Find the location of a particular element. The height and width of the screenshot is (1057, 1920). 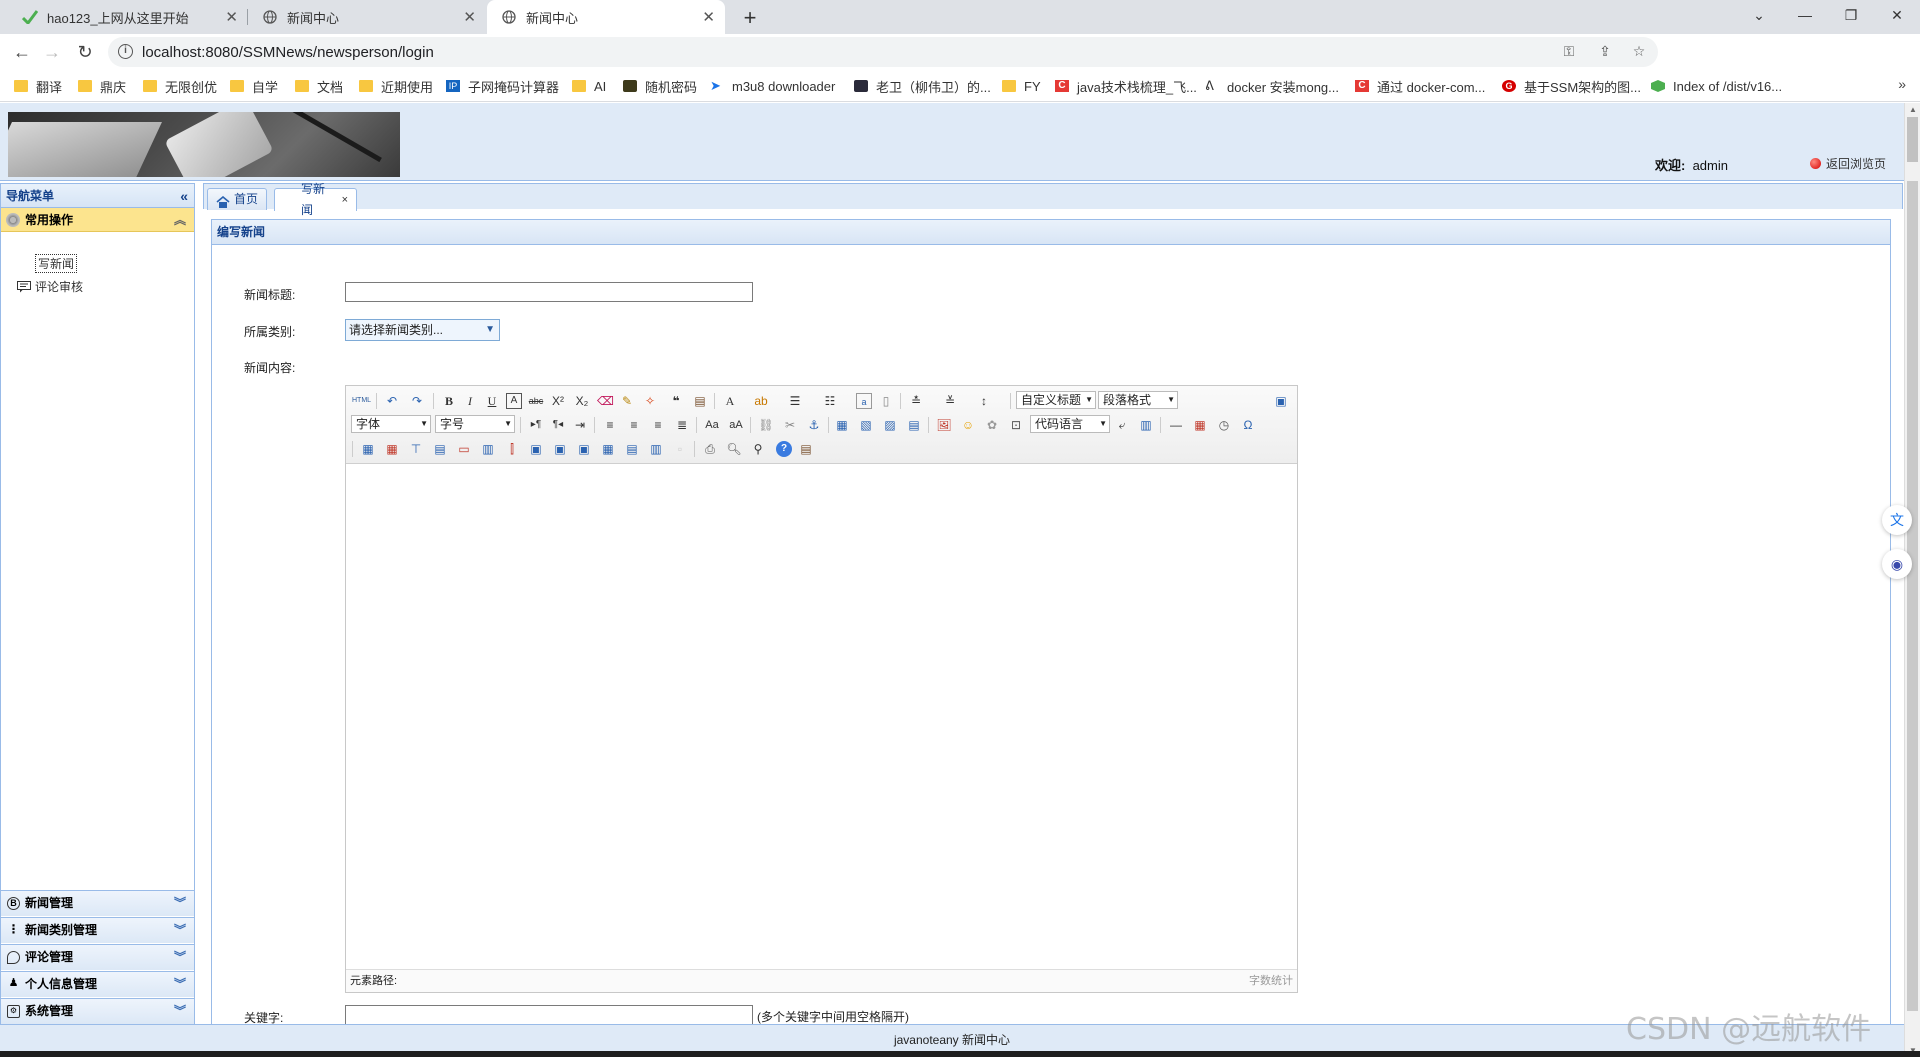

group-news-category-management: ⋮ 新闻类别管理 ︾ is located at coordinates (97, 930).